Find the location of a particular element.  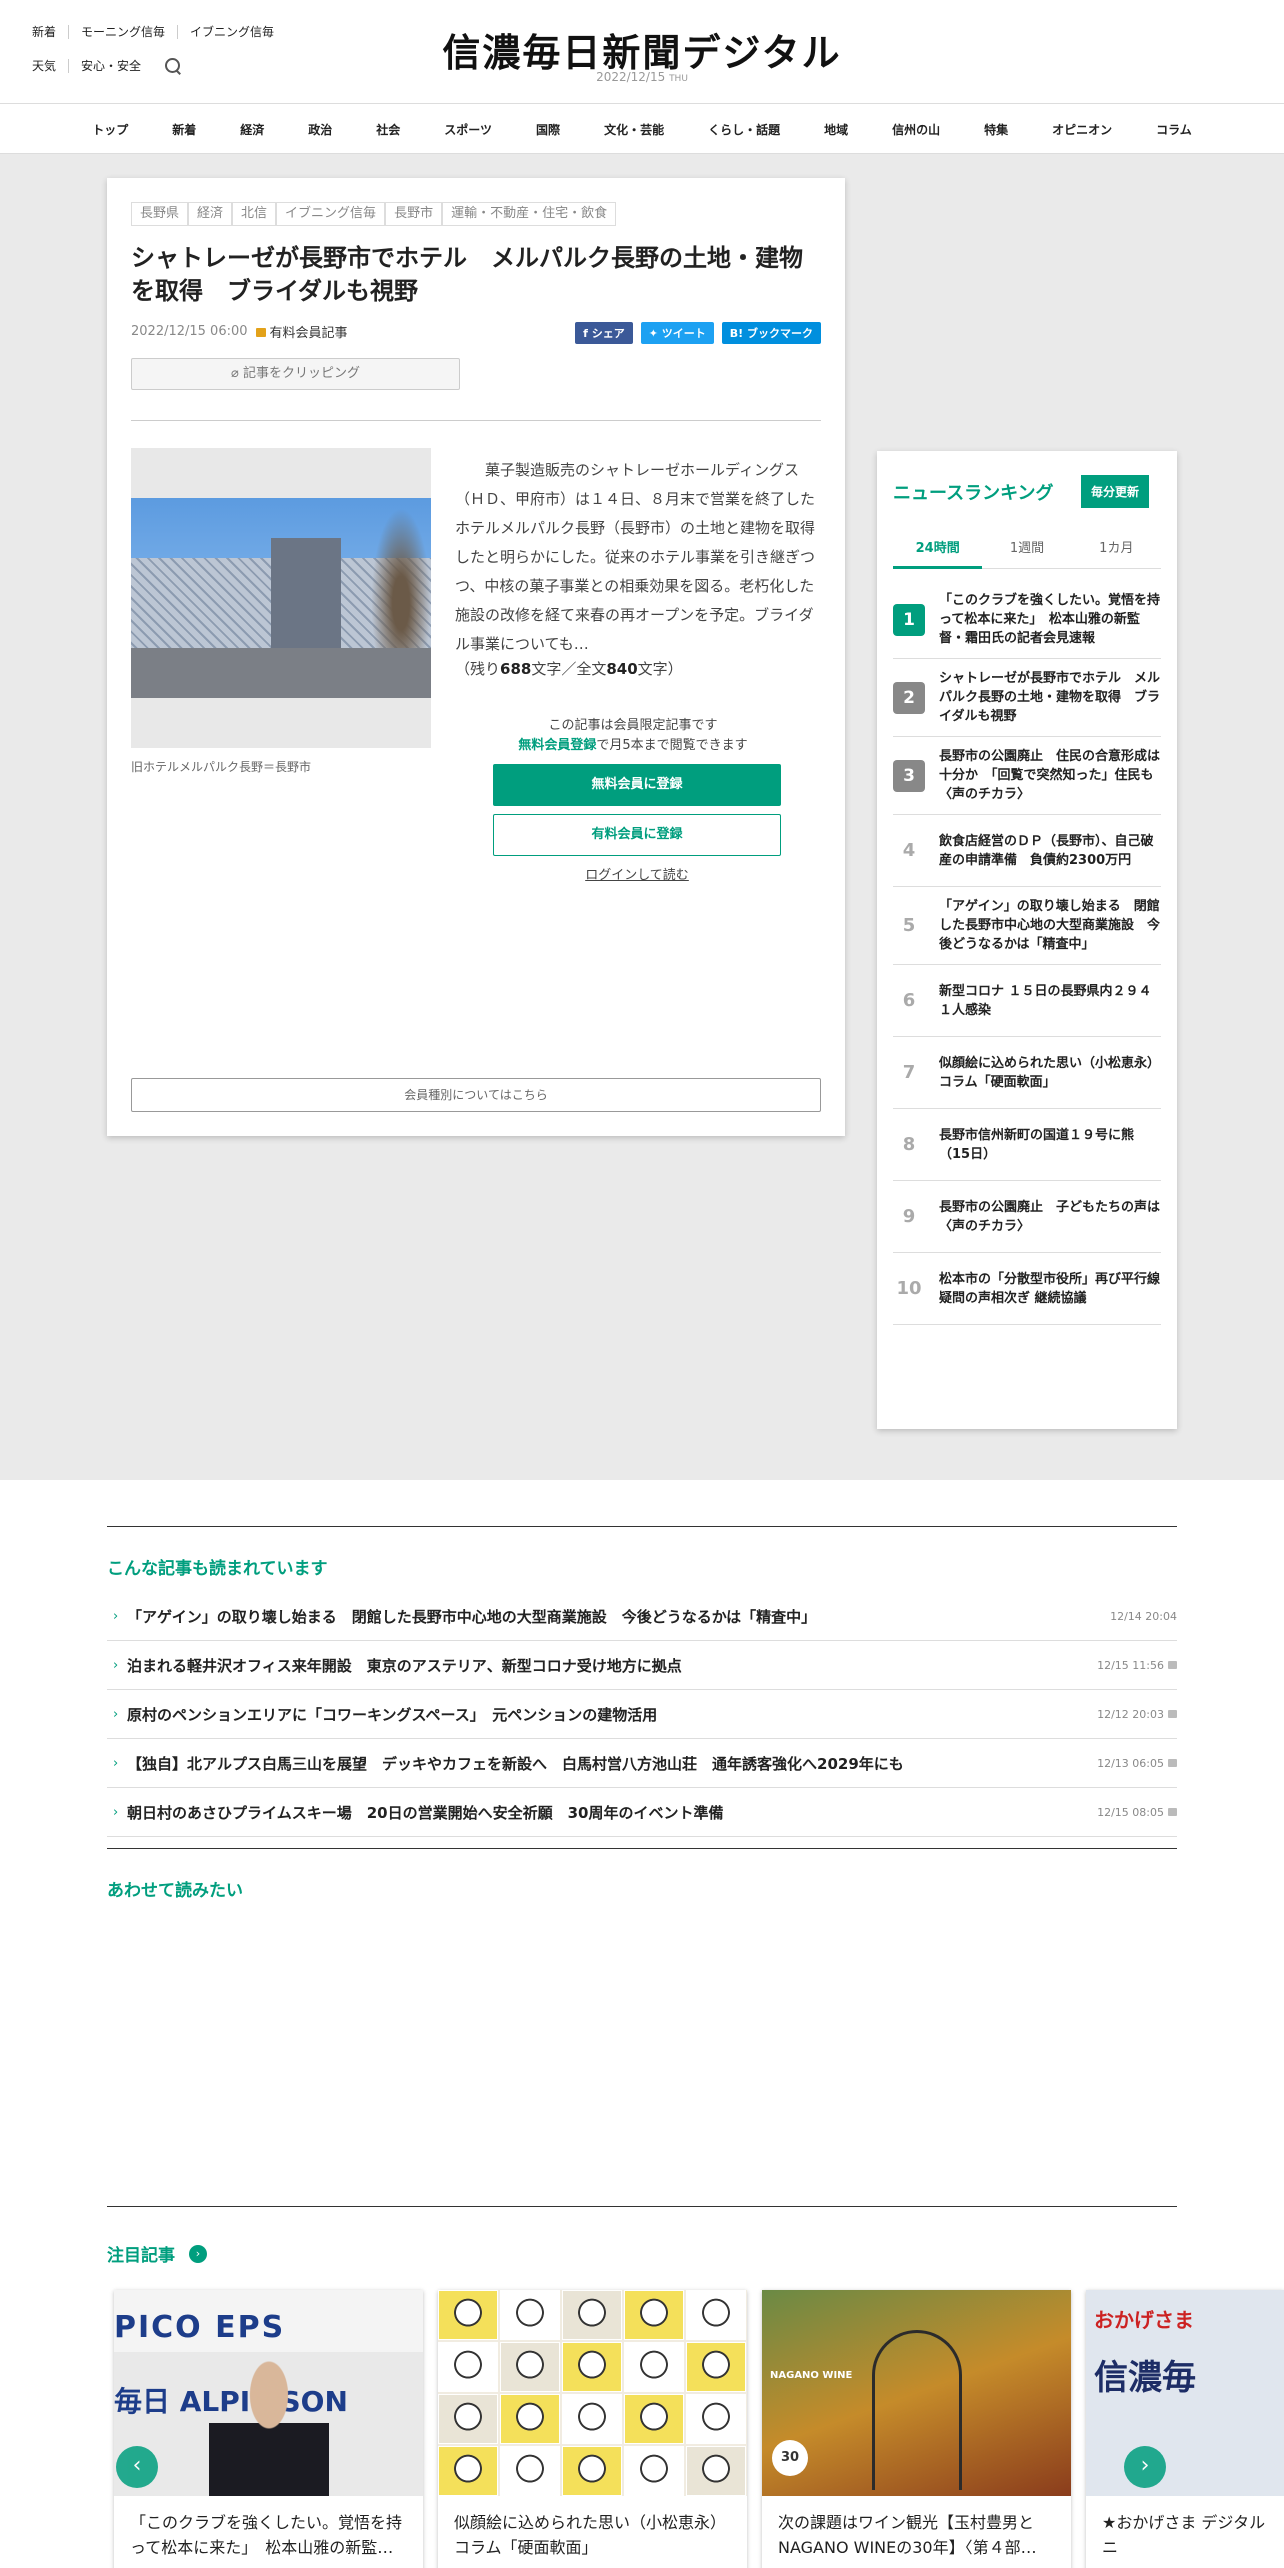

ranking-item: 10 松本市の「分散型市役所」再び平行線 疑問の声相次ぎ 継続協議 is located at coordinates (1033, 1289).